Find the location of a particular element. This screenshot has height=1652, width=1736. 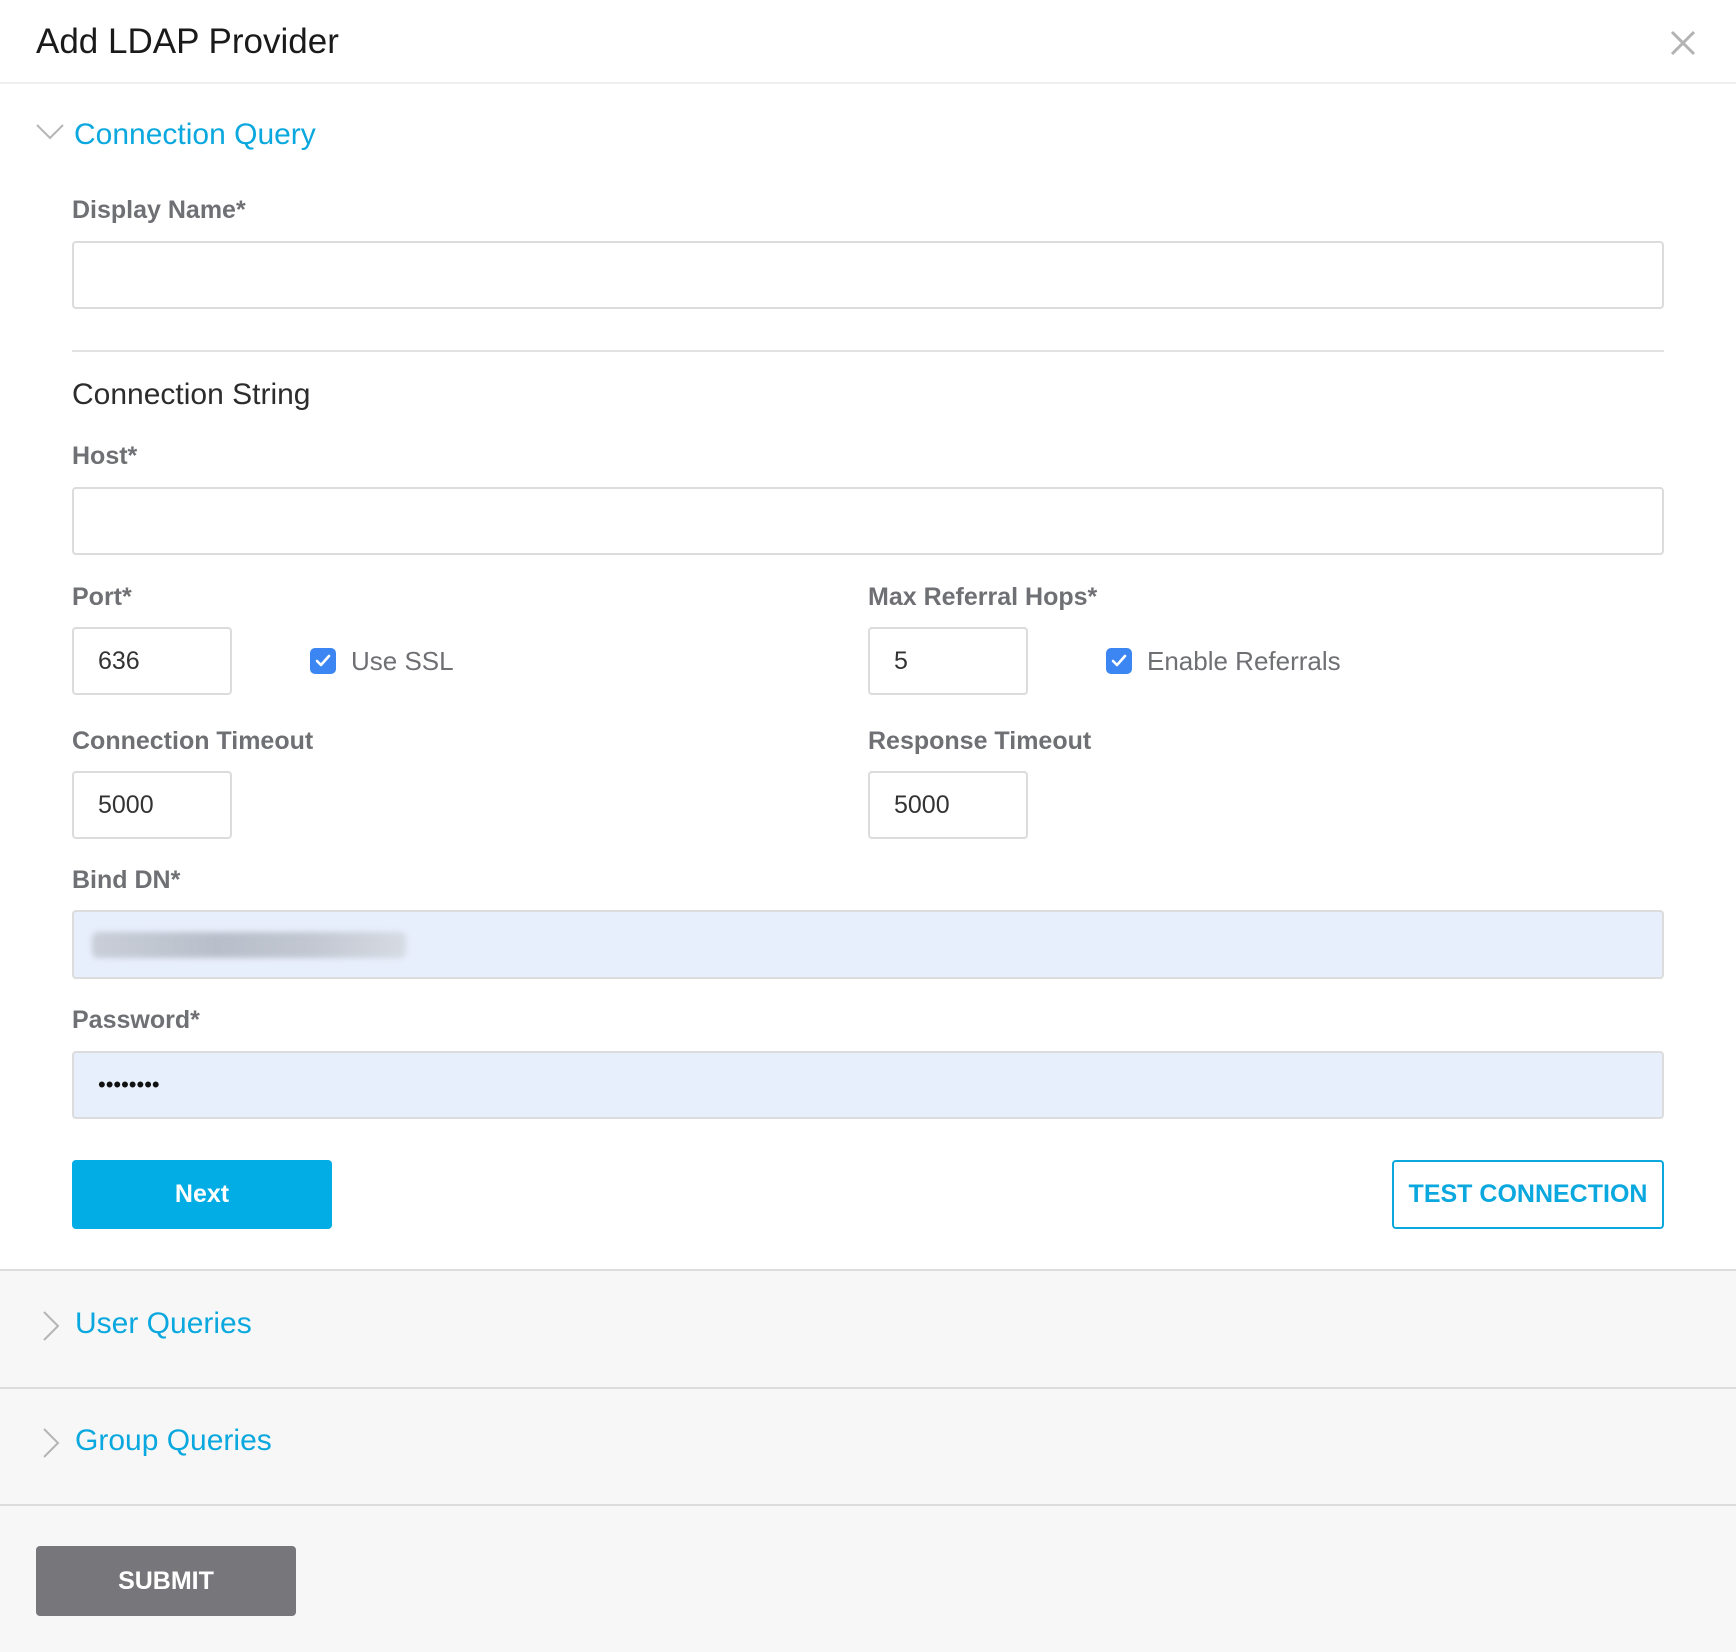

next-button: Next is located at coordinates (202, 1194).